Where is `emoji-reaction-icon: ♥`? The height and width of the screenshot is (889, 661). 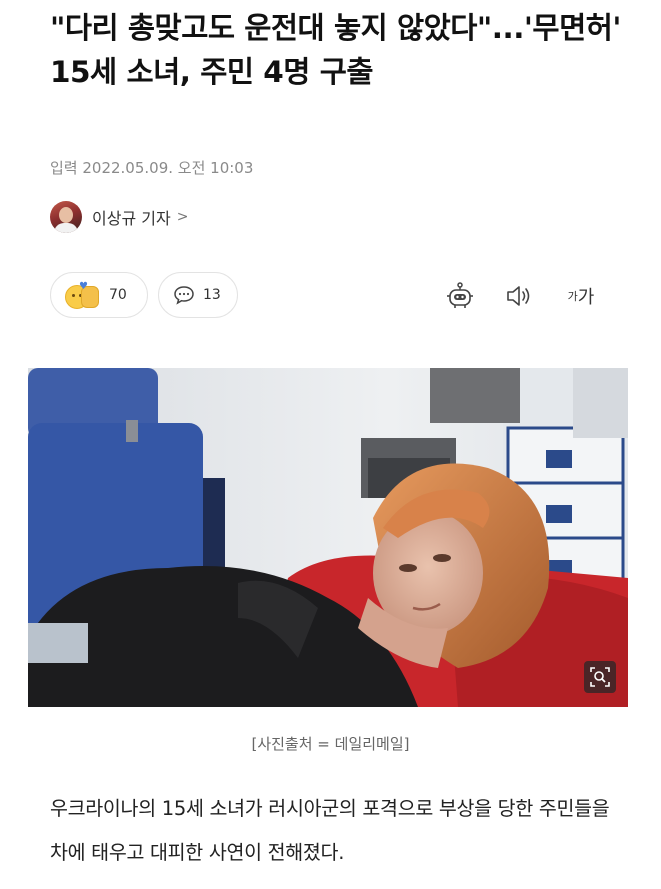 emoji-reaction-icon: ♥ is located at coordinates (83, 295).